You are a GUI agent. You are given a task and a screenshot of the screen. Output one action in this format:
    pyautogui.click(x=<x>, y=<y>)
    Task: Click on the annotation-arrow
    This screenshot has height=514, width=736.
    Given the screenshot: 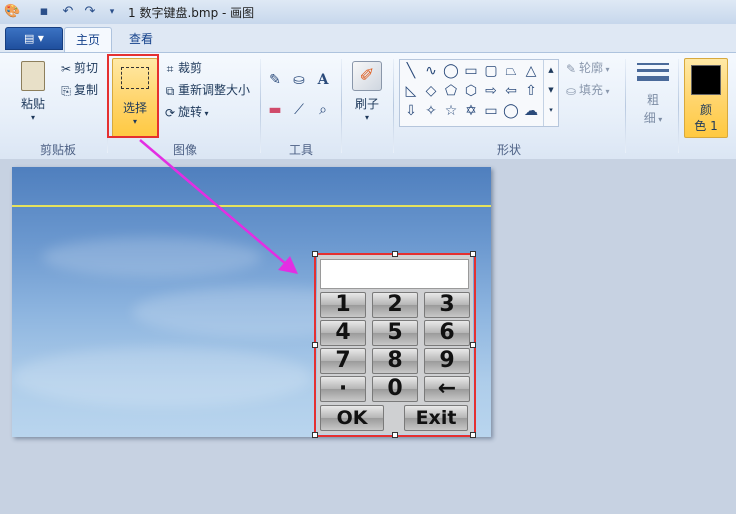 What is the action you would take?
    pyautogui.click(x=218, y=206)
    